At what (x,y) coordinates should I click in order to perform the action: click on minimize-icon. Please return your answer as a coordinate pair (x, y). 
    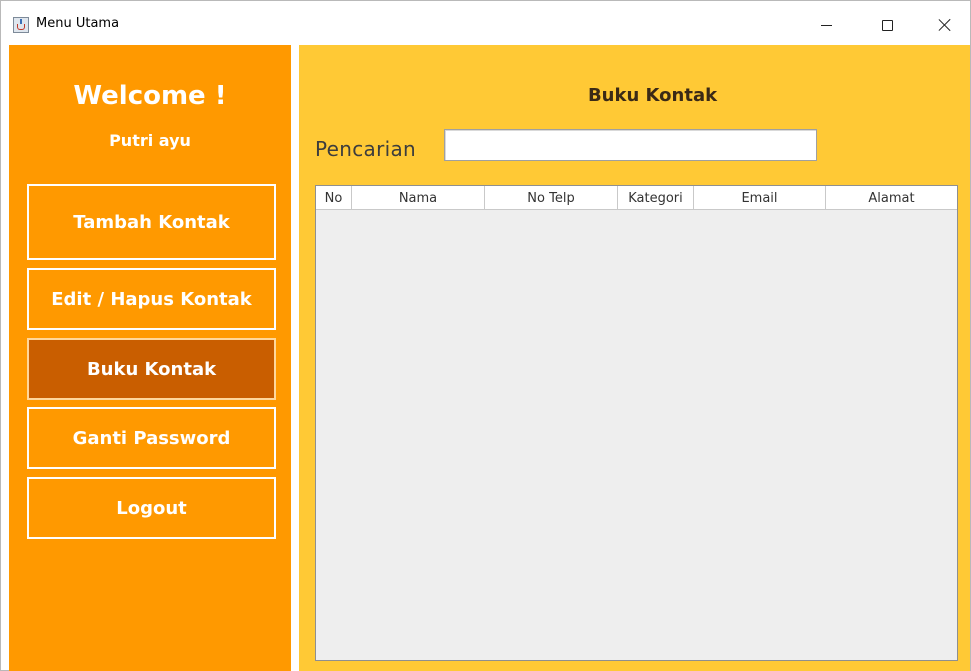
    Looking at the image, I should click on (826, 25).